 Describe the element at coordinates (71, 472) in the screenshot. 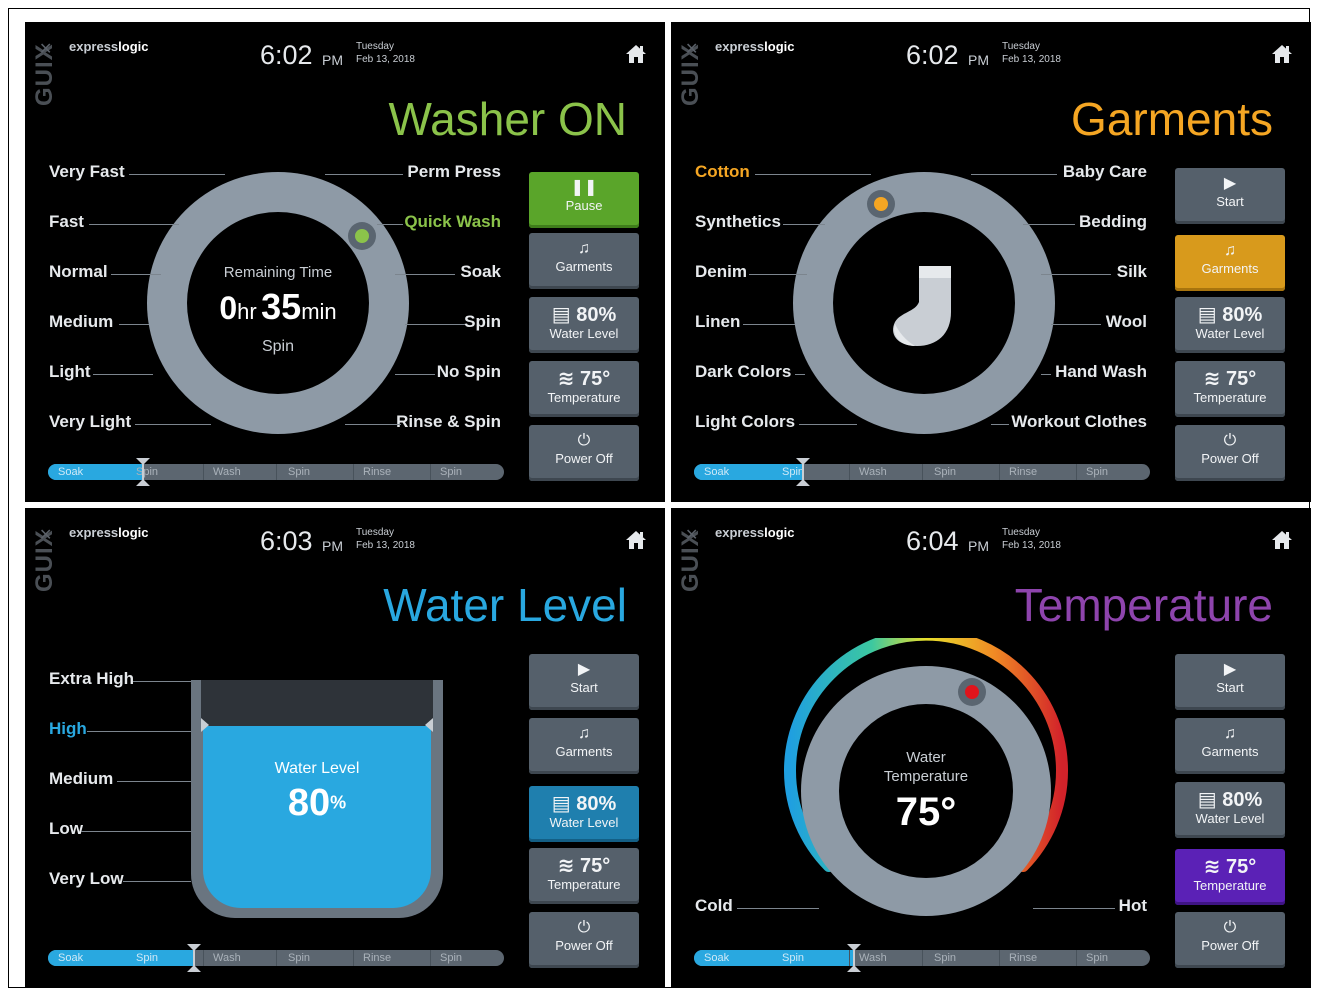

I see `stage-soak: Soak` at that location.